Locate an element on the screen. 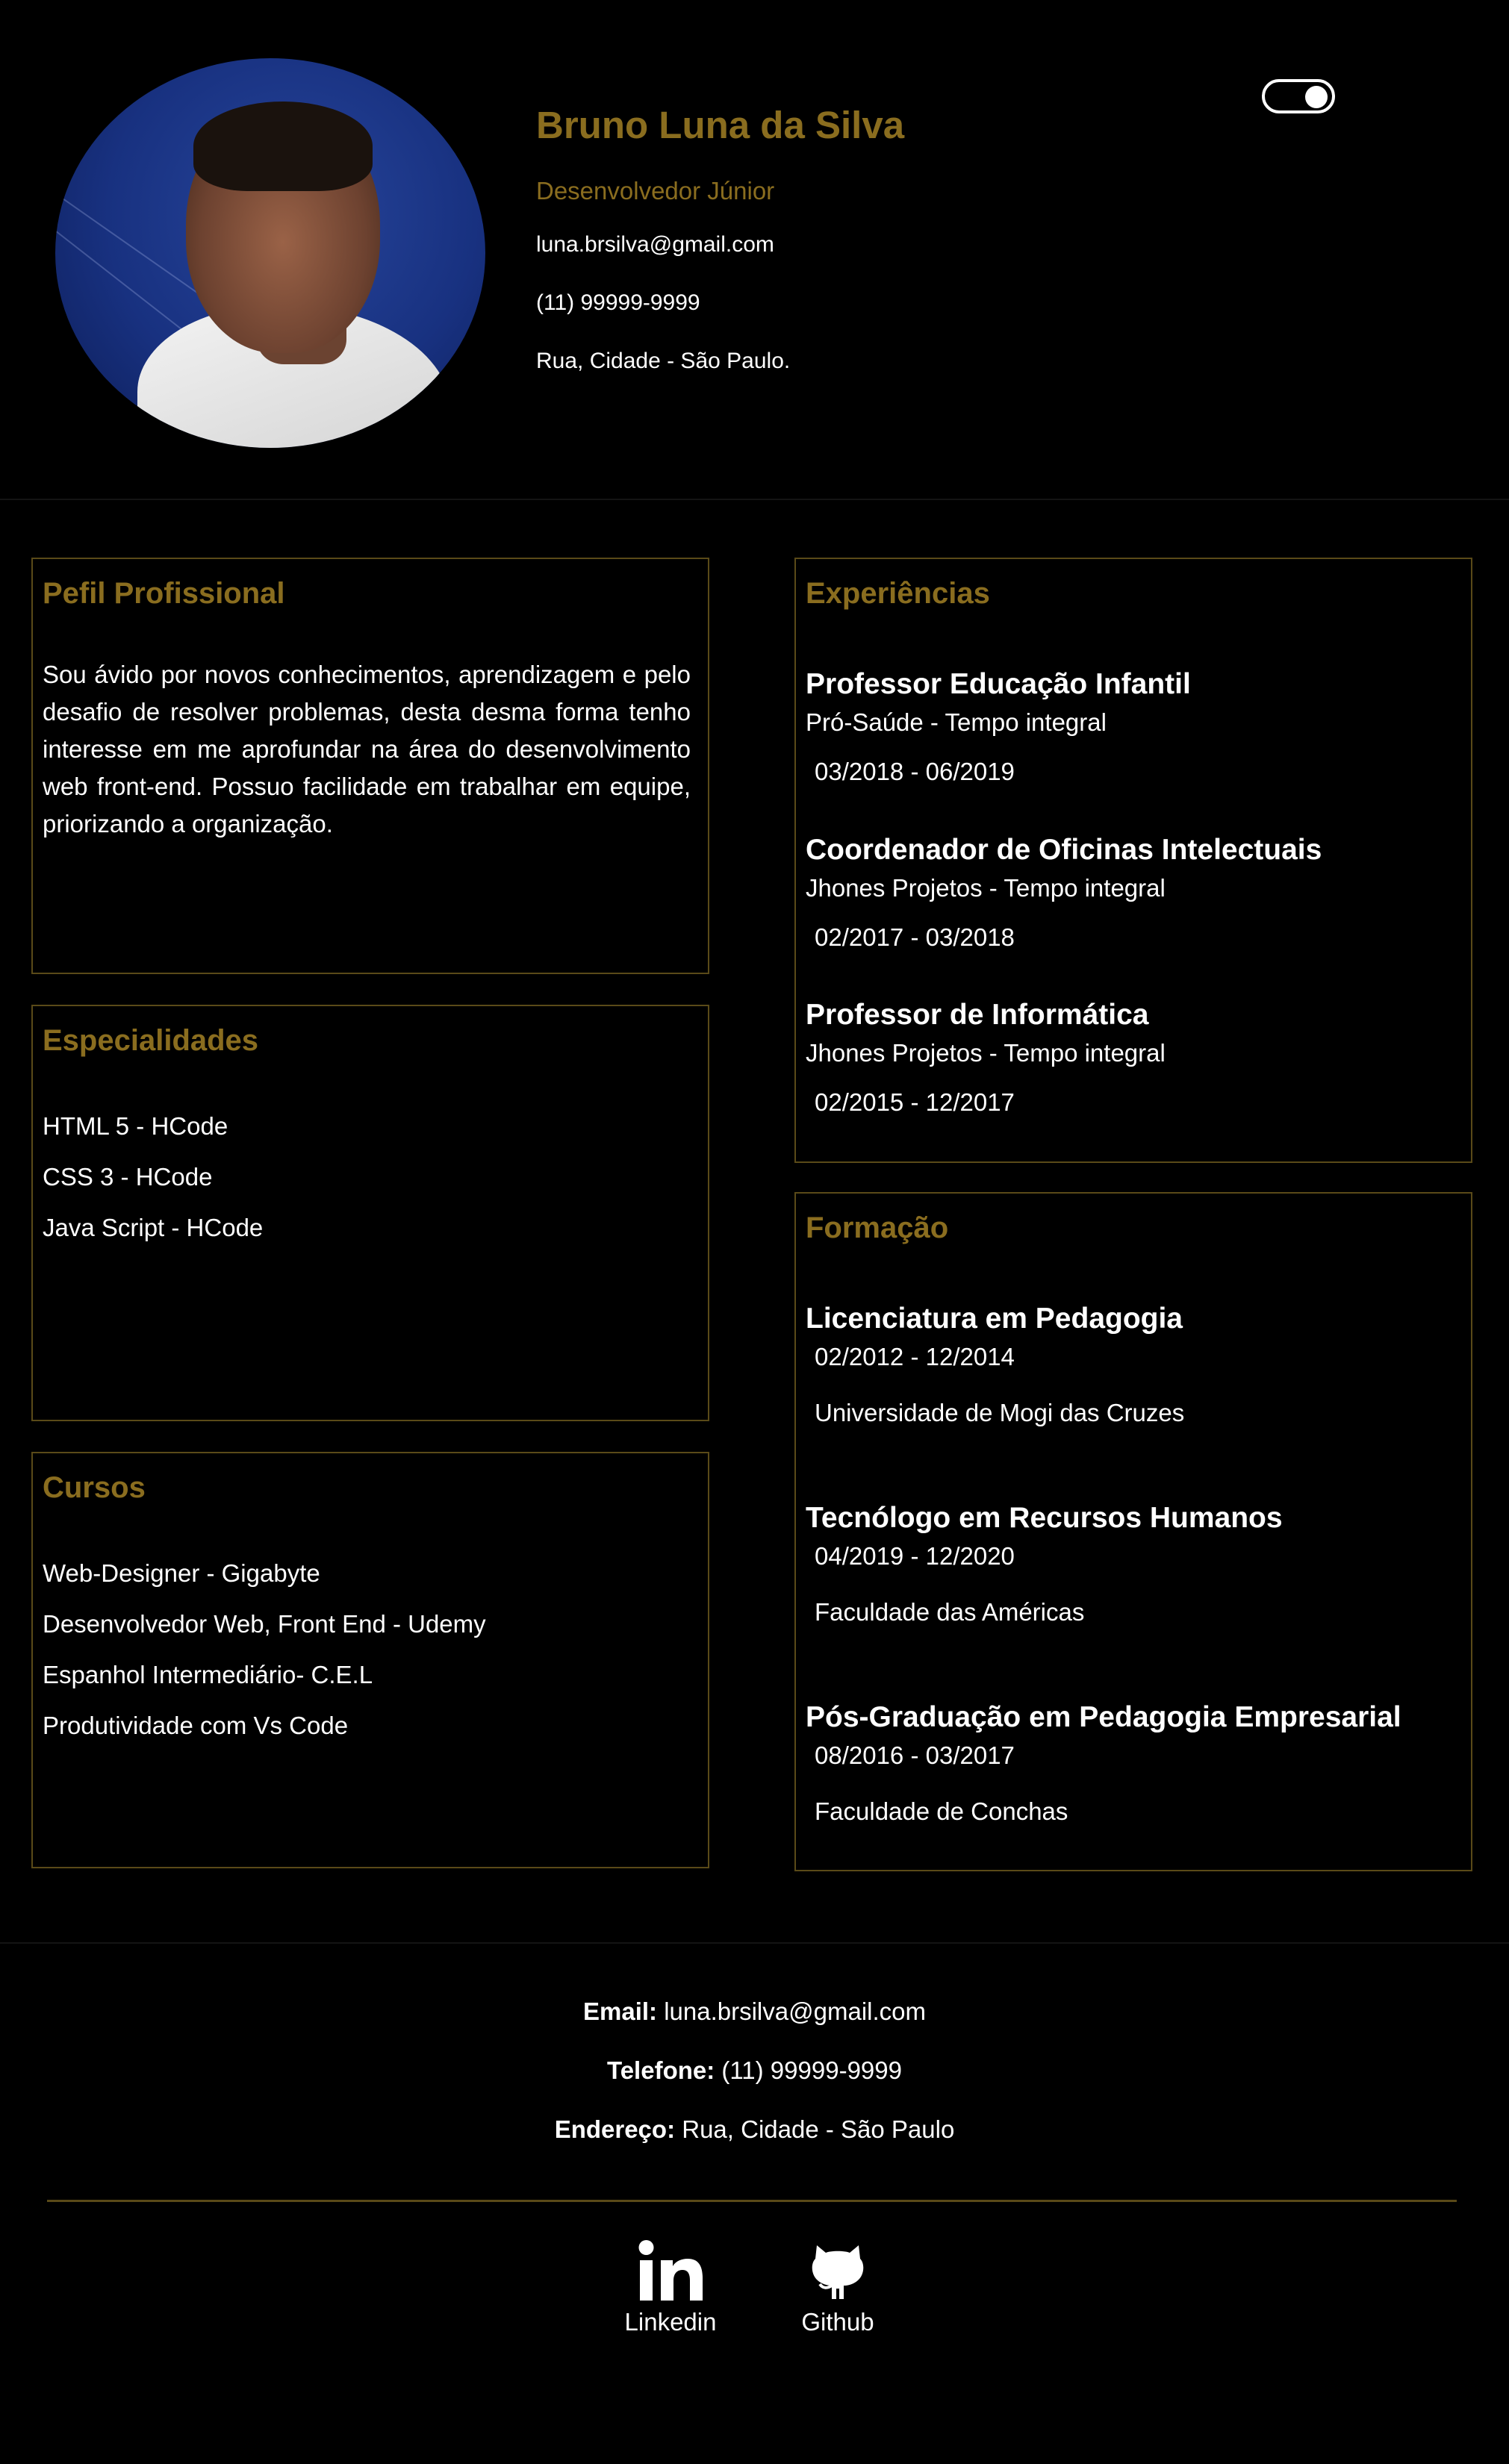 The height and width of the screenshot is (2464, 1509). footer-email: Email: luna.brsilva@gmail.com is located at coordinates (754, 2011).